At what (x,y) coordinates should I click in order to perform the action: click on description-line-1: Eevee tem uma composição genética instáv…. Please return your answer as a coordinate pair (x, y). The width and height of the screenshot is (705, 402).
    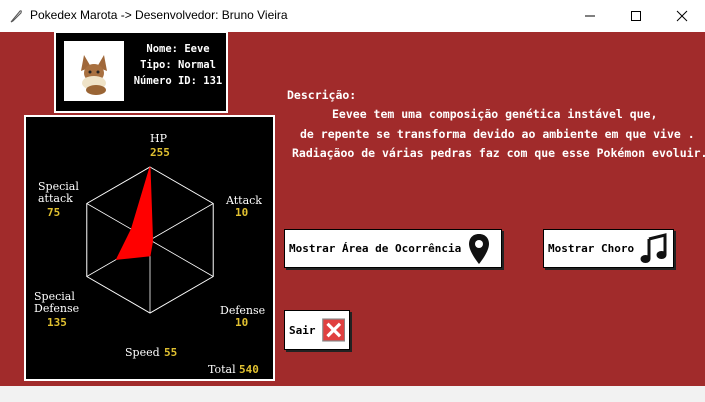
    Looking at the image, I should click on (495, 114).